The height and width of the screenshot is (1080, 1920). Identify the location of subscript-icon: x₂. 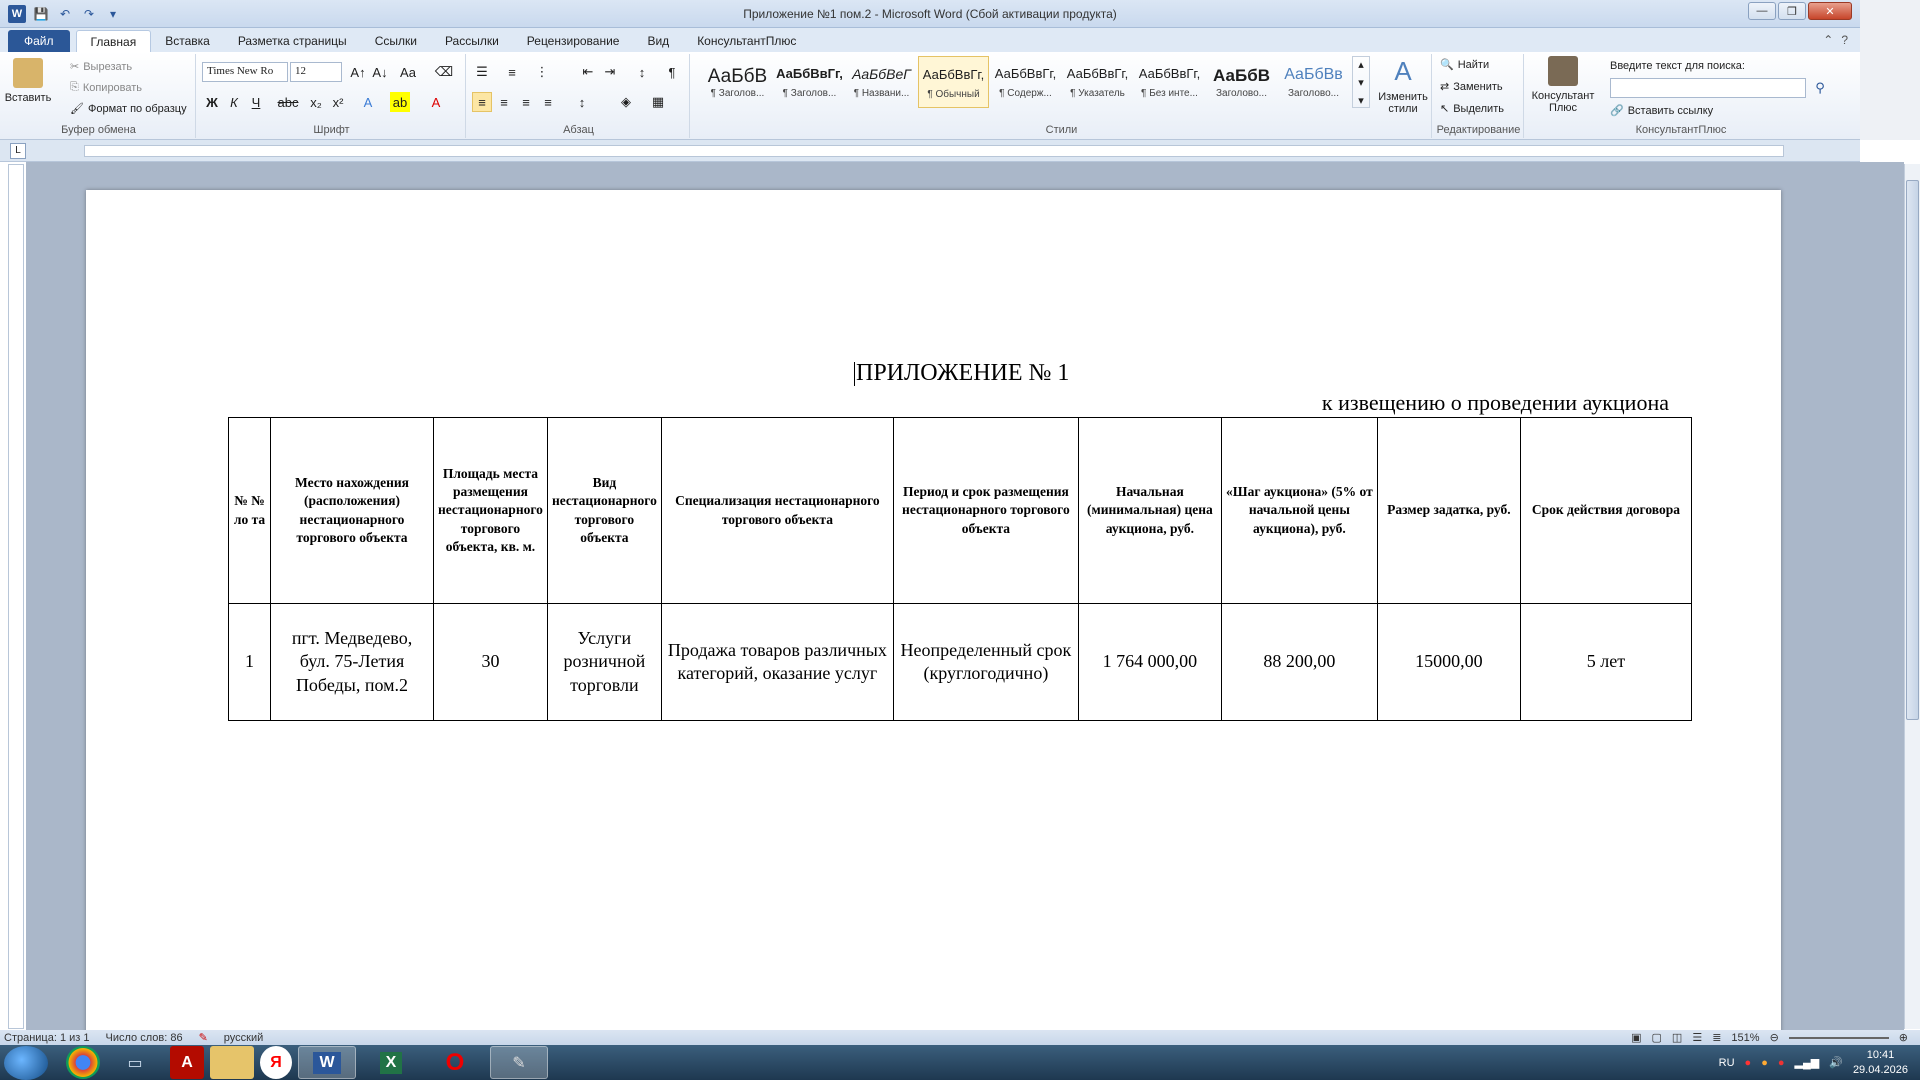
(316, 102).